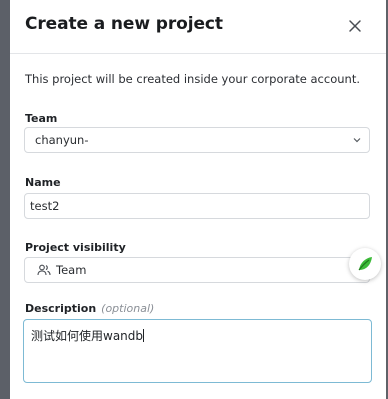 The width and height of the screenshot is (388, 399). What do you see at coordinates (45, 206) in the screenshot?
I see `name-input-value: test2` at bounding box center [45, 206].